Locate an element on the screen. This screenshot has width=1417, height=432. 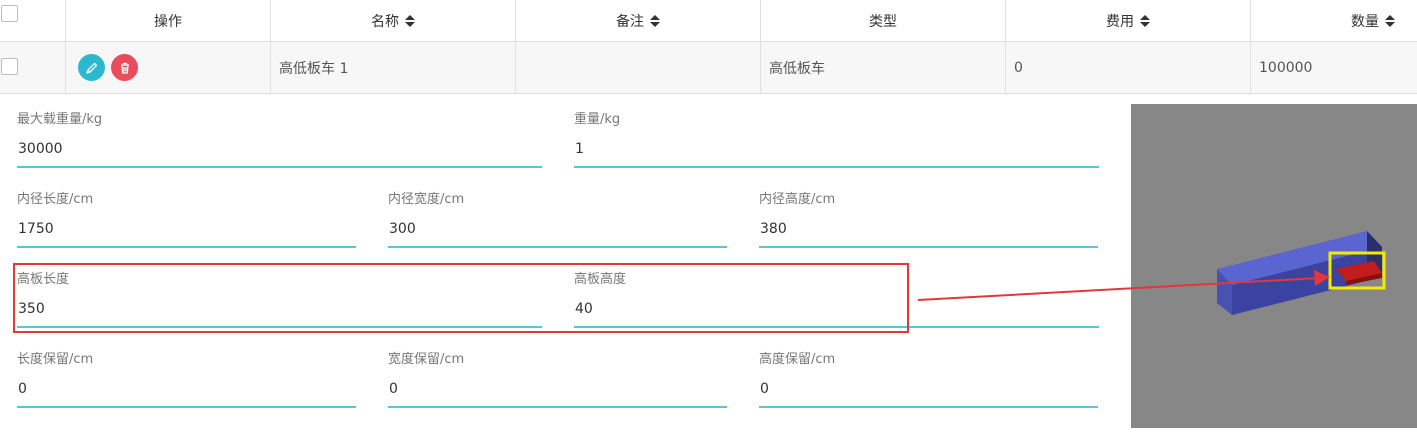
row-quantity: 100000 is located at coordinates (1286, 67).